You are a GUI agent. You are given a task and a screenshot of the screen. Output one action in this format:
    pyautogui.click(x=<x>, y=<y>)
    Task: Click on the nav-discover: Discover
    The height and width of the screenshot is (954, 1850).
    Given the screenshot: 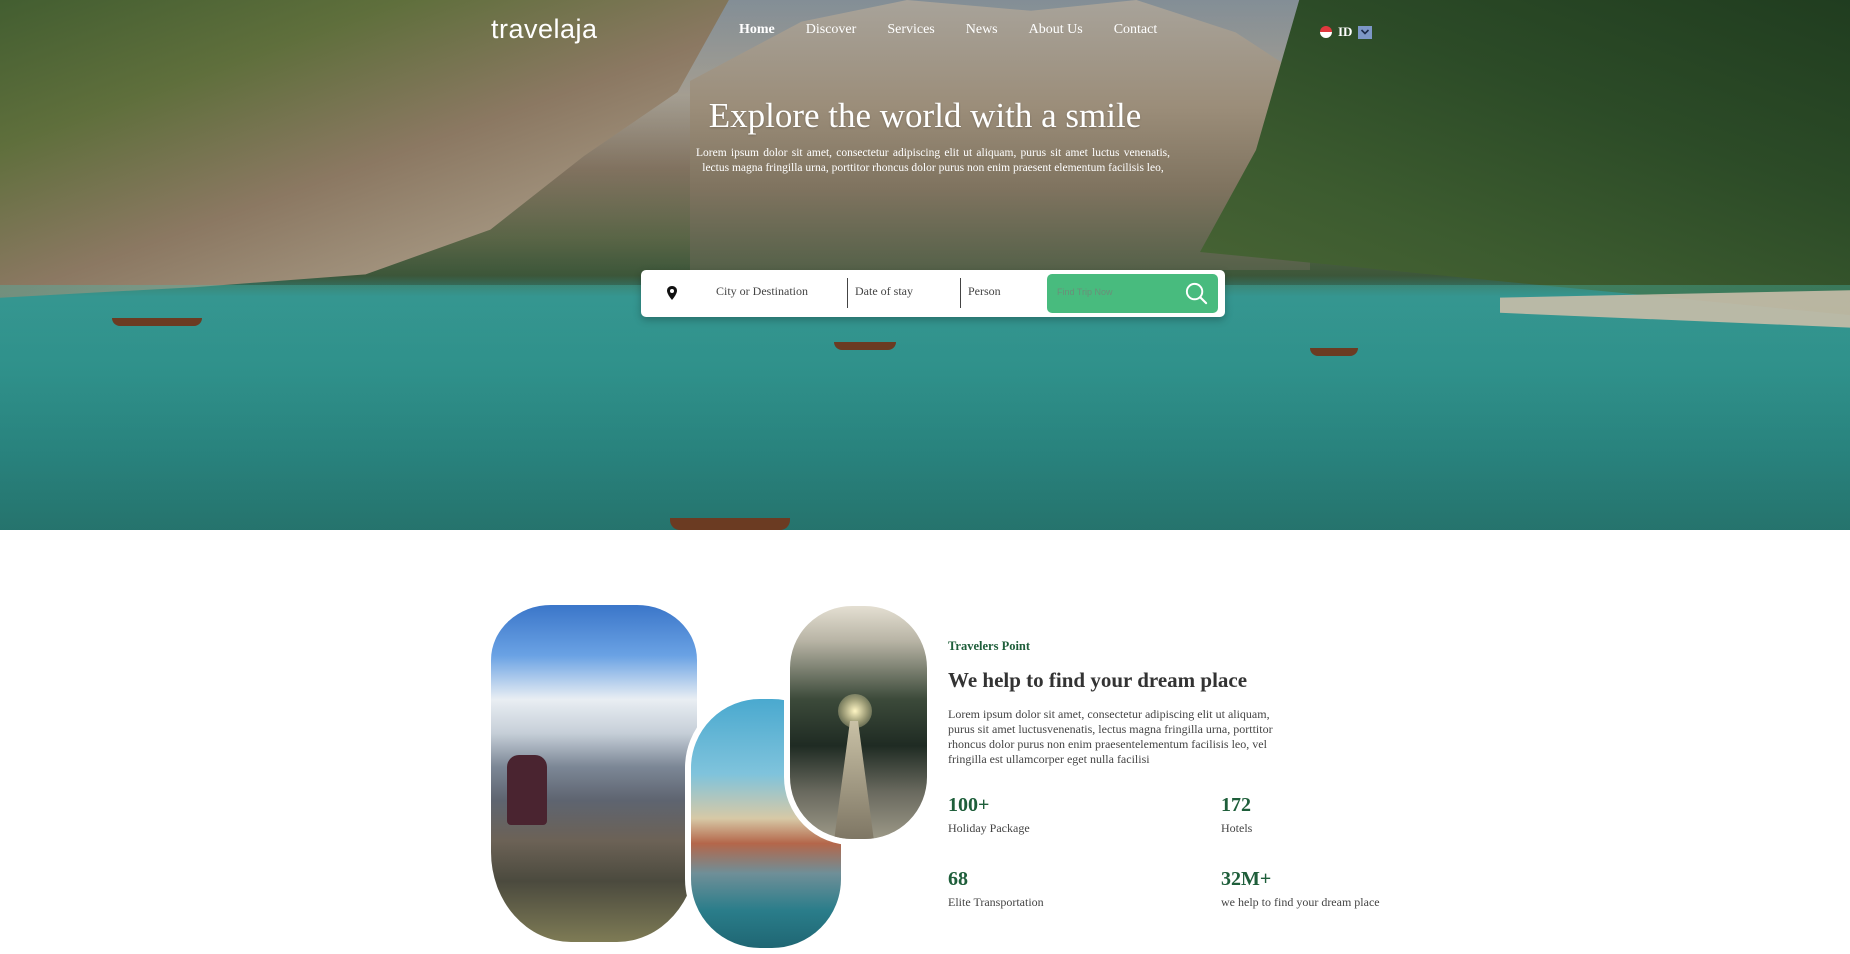 What is the action you would take?
    pyautogui.click(x=831, y=30)
    